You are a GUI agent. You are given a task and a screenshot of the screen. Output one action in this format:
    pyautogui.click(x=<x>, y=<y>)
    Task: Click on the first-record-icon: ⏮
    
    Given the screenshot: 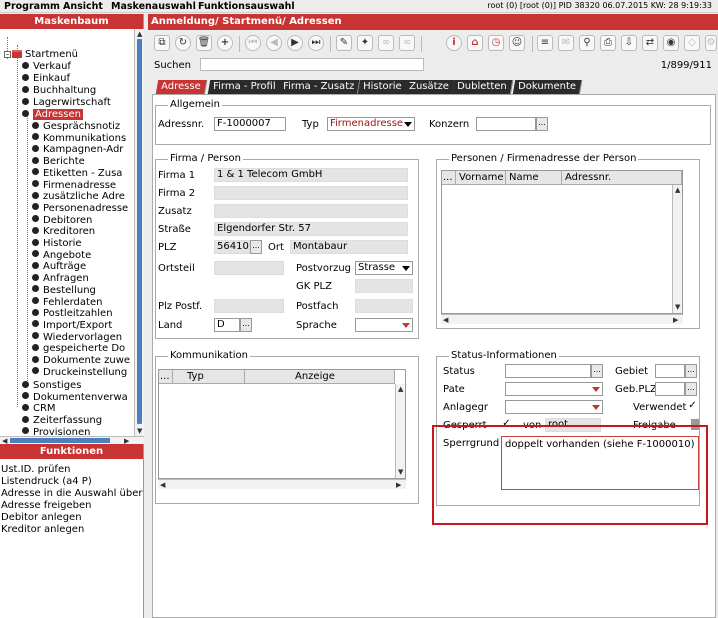 What is the action you would take?
    pyautogui.click(x=253, y=43)
    